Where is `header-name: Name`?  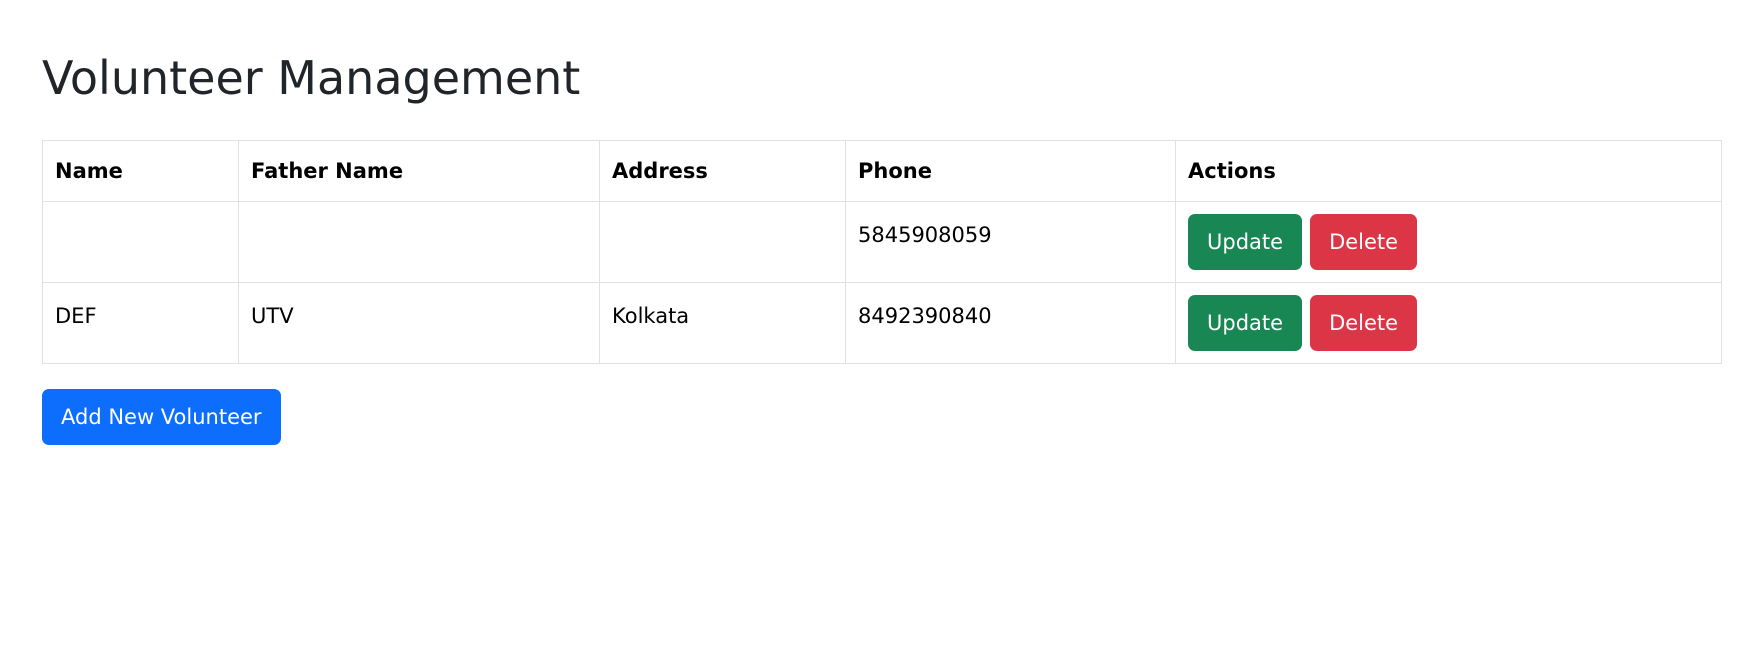 header-name: Name is located at coordinates (140, 171).